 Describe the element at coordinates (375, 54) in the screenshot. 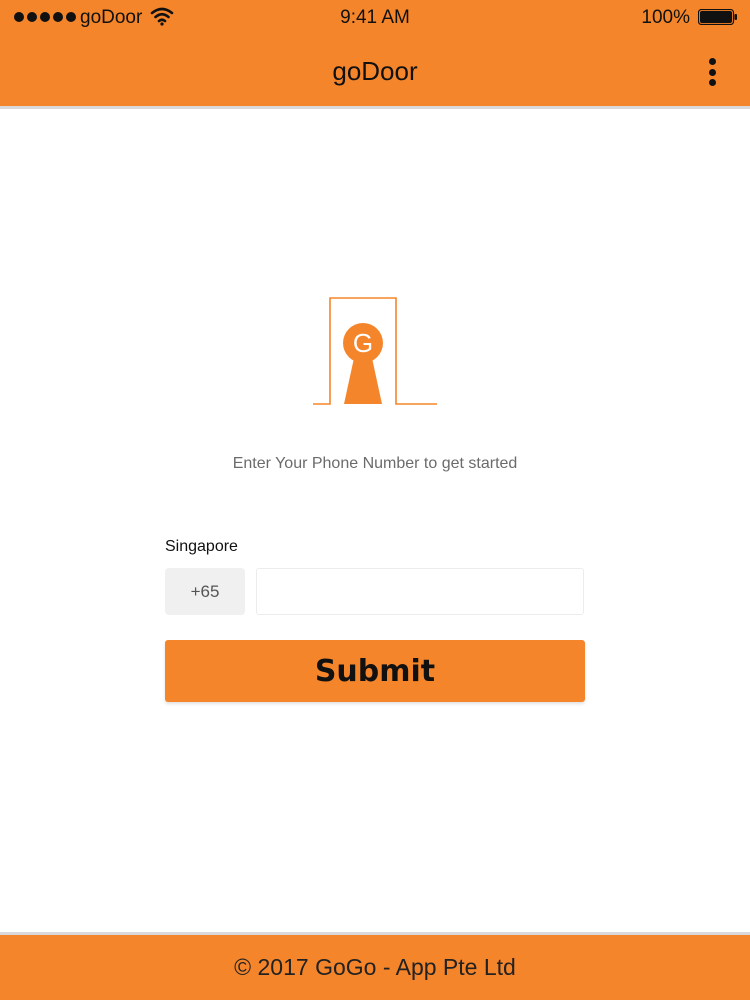

I see `top-bar: goDoor 9:41 AM 100% goDoor` at that location.